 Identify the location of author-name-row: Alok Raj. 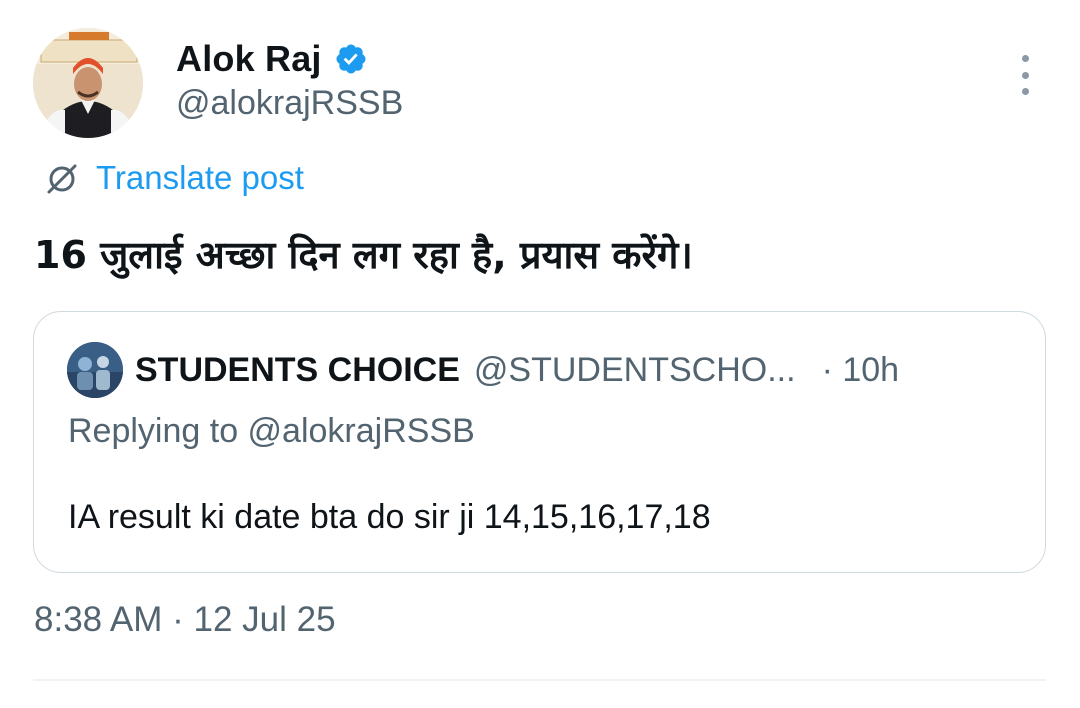
(272, 59).